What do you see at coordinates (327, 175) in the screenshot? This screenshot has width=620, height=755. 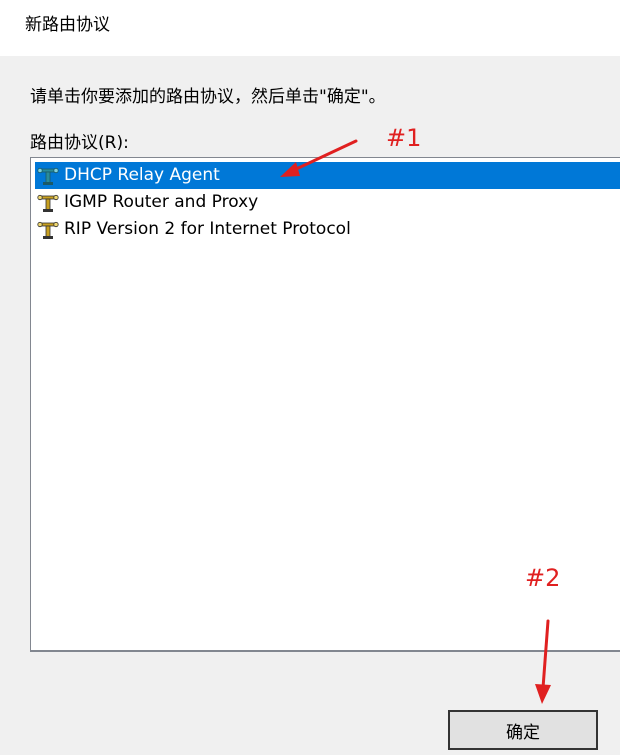 I see `protocol-item-dhcp-relay-agent: DHCP Relay Agent` at bounding box center [327, 175].